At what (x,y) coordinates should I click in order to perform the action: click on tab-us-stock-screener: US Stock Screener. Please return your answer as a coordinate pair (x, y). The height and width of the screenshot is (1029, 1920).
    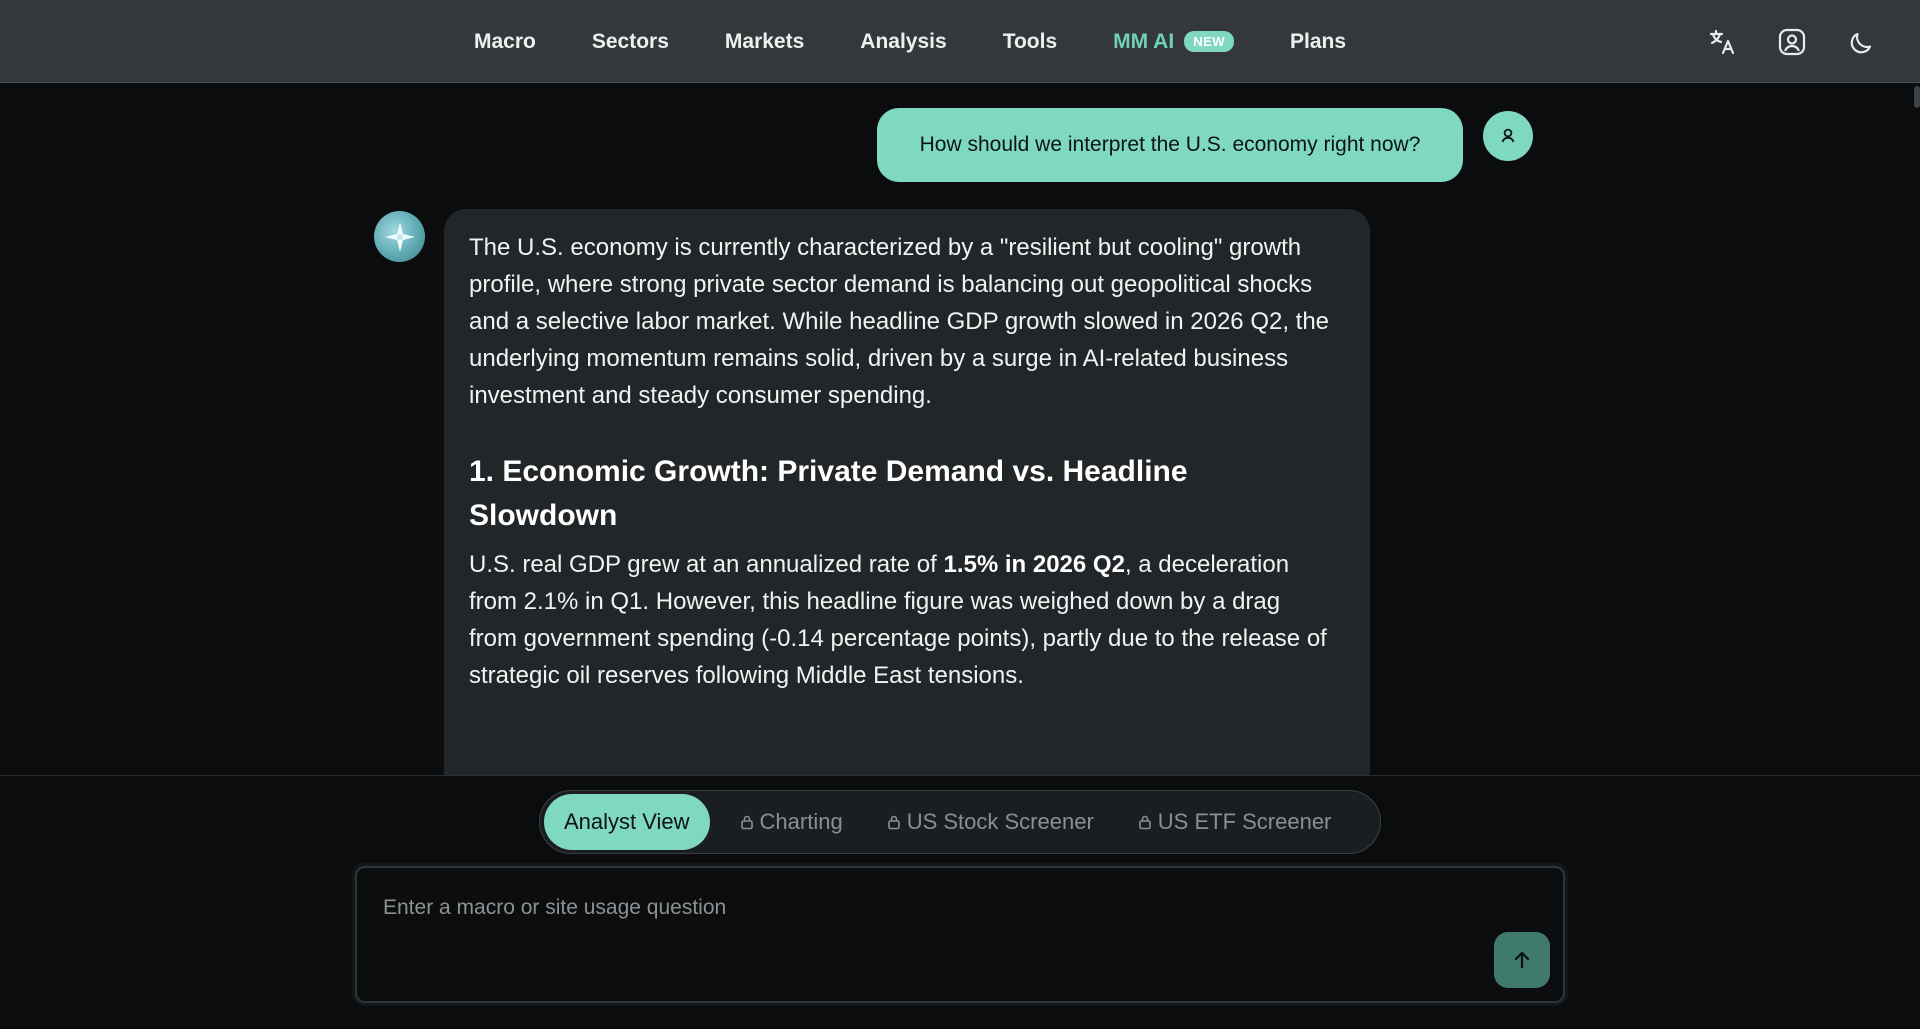
    Looking at the image, I should click on (990, 822).